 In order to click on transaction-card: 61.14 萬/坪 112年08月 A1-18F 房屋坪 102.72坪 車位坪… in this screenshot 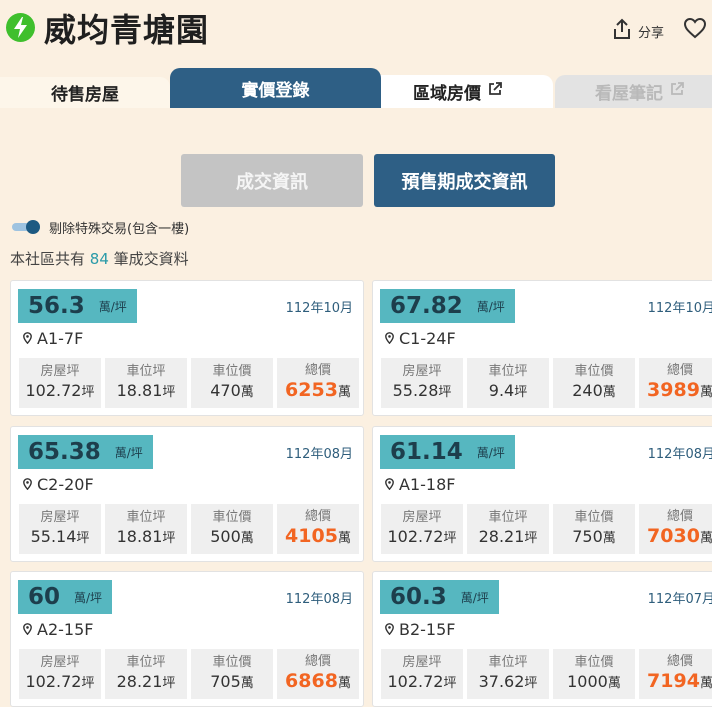, I will do `click(542, 494)`.